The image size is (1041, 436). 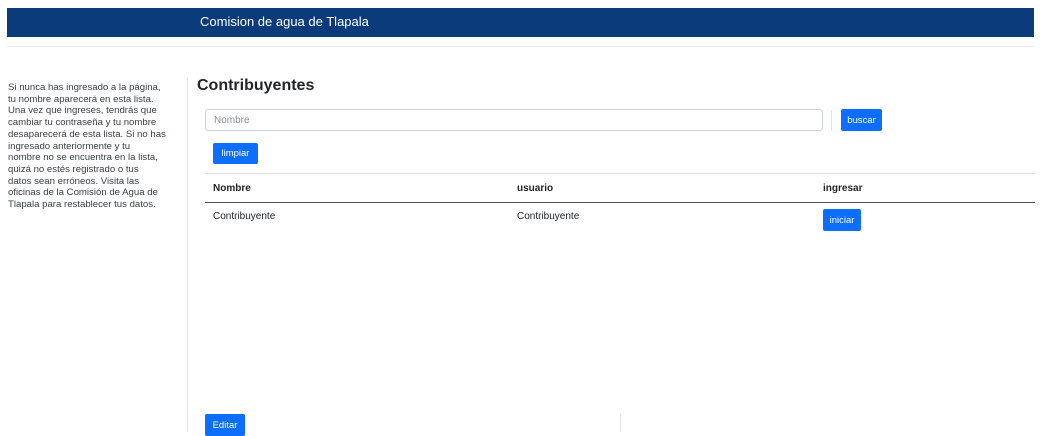 I want to click on help-line: desaparecerá de esta lista. Si no has, so click(x=87, y=134).